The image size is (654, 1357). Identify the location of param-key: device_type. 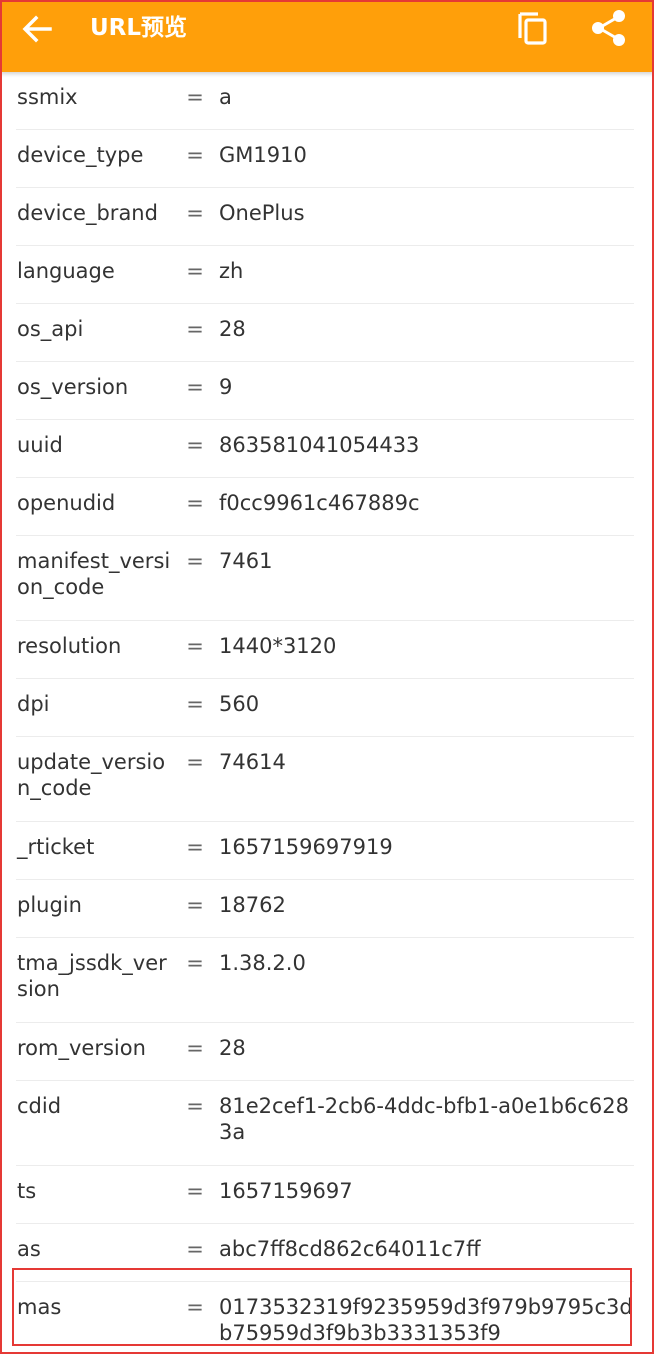
(80, 155).